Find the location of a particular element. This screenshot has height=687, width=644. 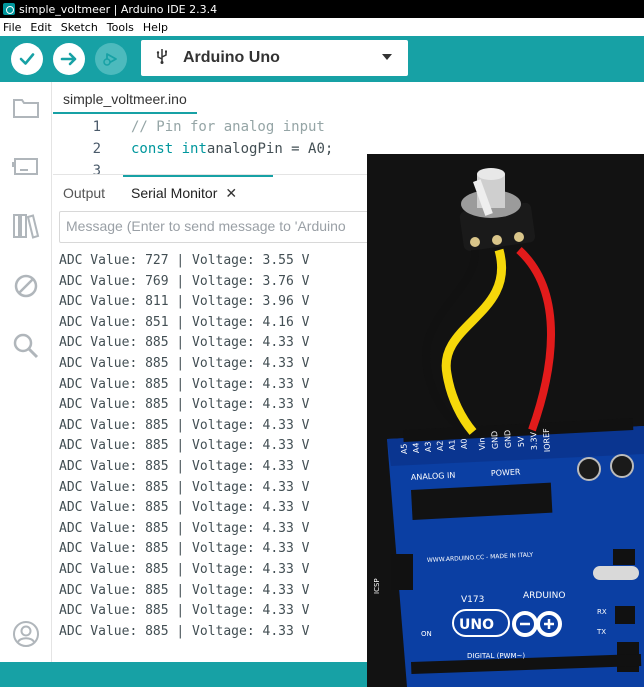

header-label: 3.3V is located at coordinates (534, 440).